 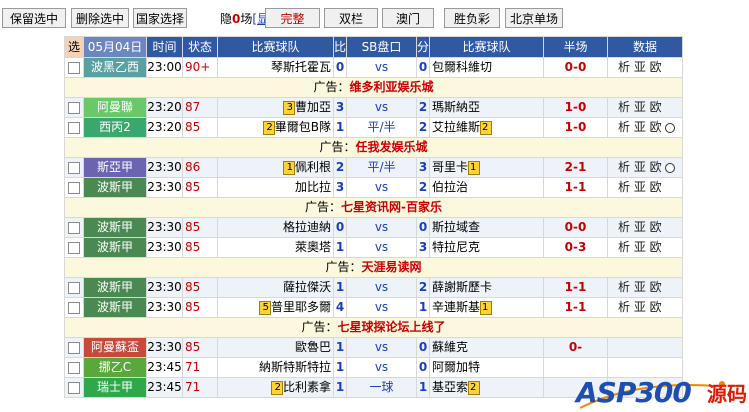 What do you see at coordinates (313, 107) in the screenshot?
I see `home-team: 曹加亞` at bounding box center [313, 107].